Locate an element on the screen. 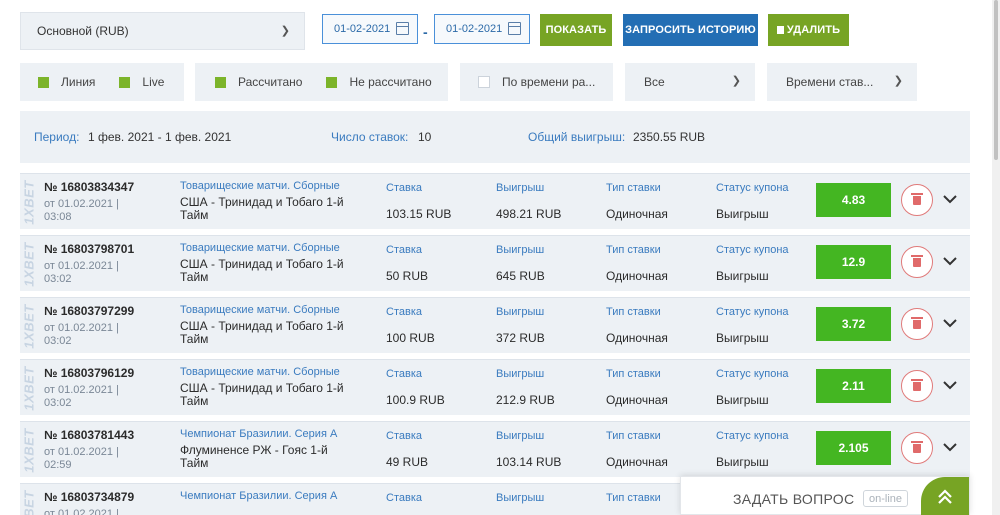 Image resolution: width=1000 pixels, height=515 pixels. double-chevron-up-icon is located at coordinates (945, 496).